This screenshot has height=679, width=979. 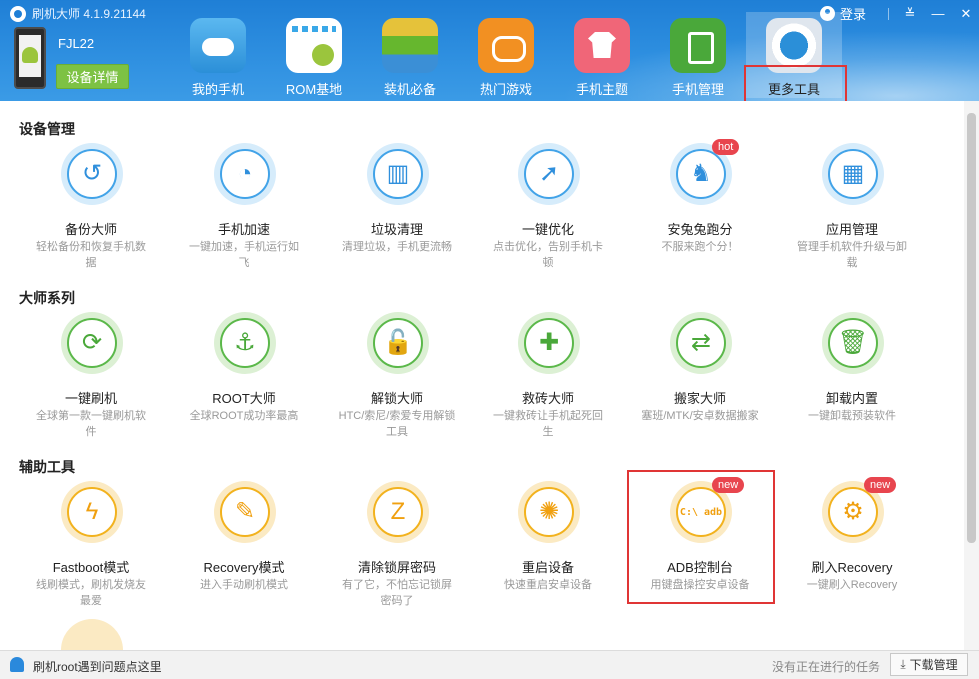 I want to click on nav-label: 装机必备, so click(x=409, y=89).